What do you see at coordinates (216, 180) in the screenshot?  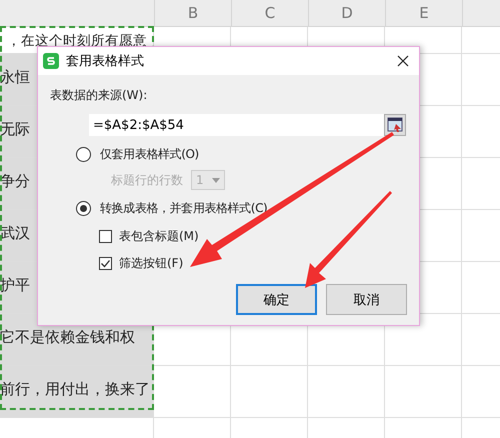 I see `dropdown-caret-icon` at bounding box center [216, 180].